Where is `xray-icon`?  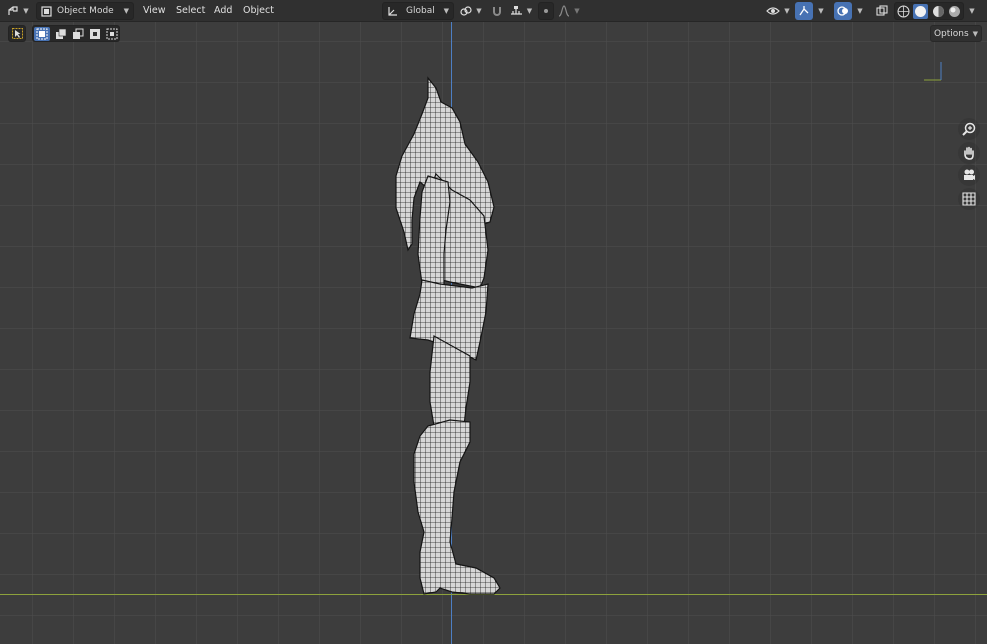
xray-icon is located at coordinates (882, 10).